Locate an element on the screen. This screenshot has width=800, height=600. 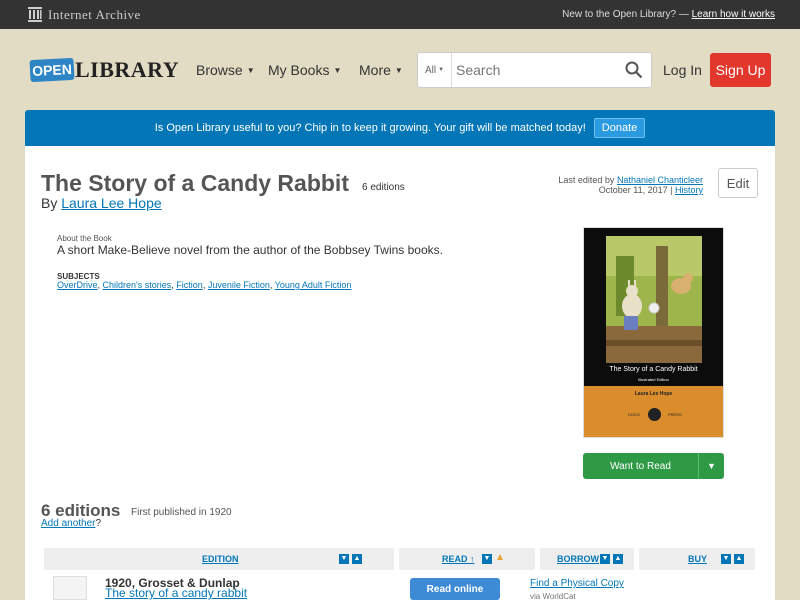
search-icon is located at coordinates (634, 70).